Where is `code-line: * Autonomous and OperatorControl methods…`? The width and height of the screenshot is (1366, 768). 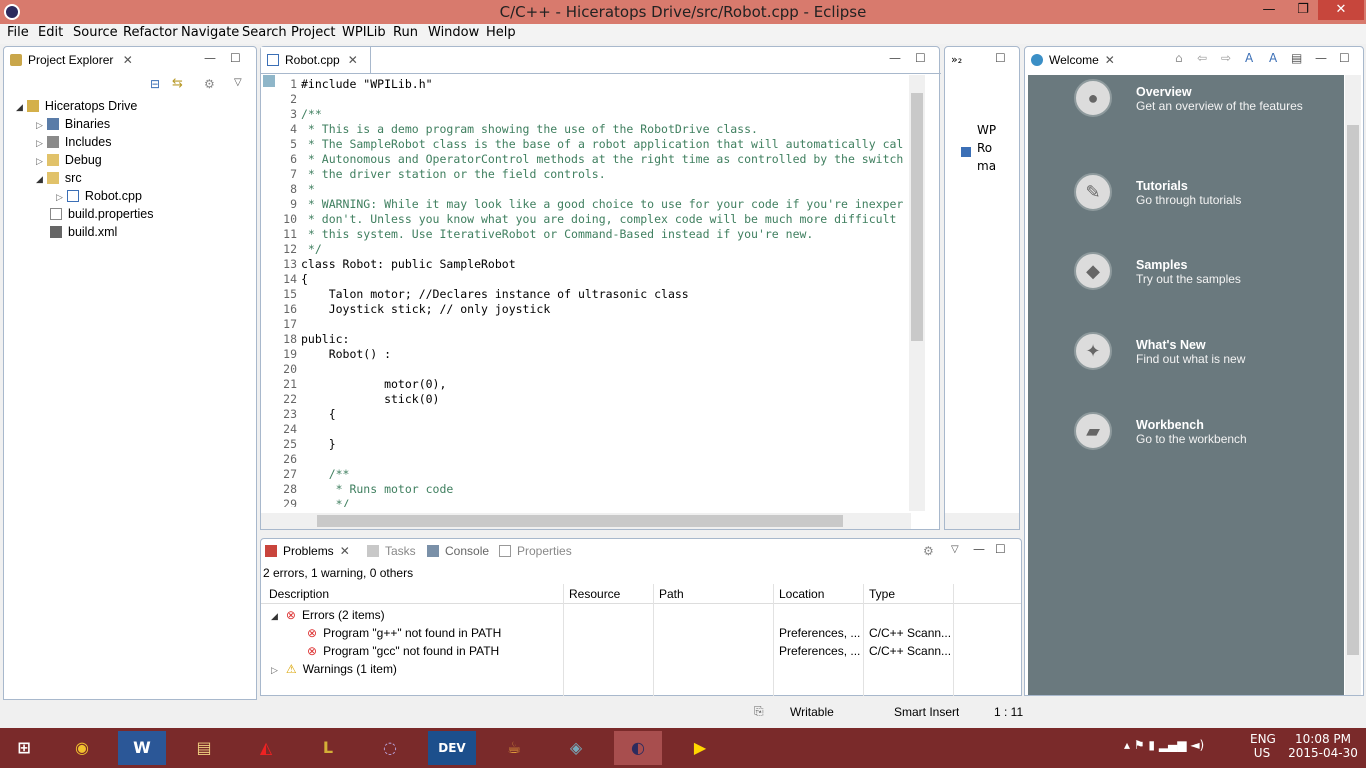 code-line: * Autonomous and OperatorControl methods… is located at coordinates (602, 159).